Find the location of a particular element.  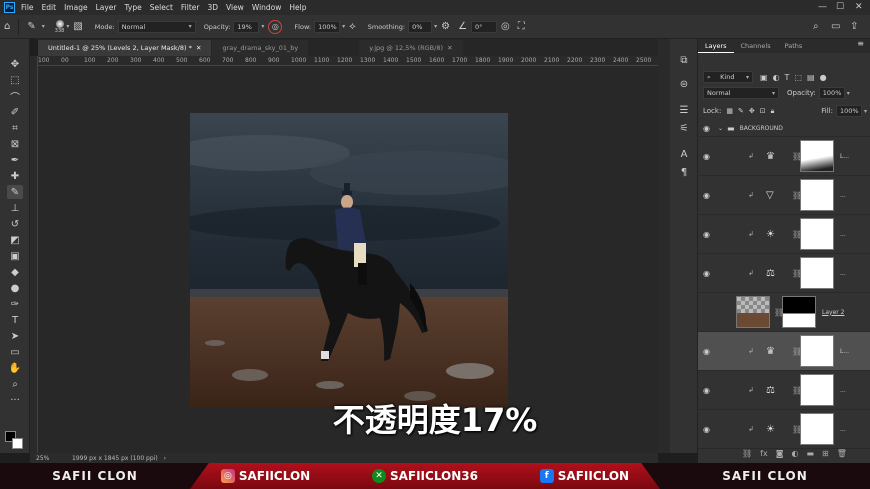

layer-name: Layer 2 is located at coordinates (833, 312).